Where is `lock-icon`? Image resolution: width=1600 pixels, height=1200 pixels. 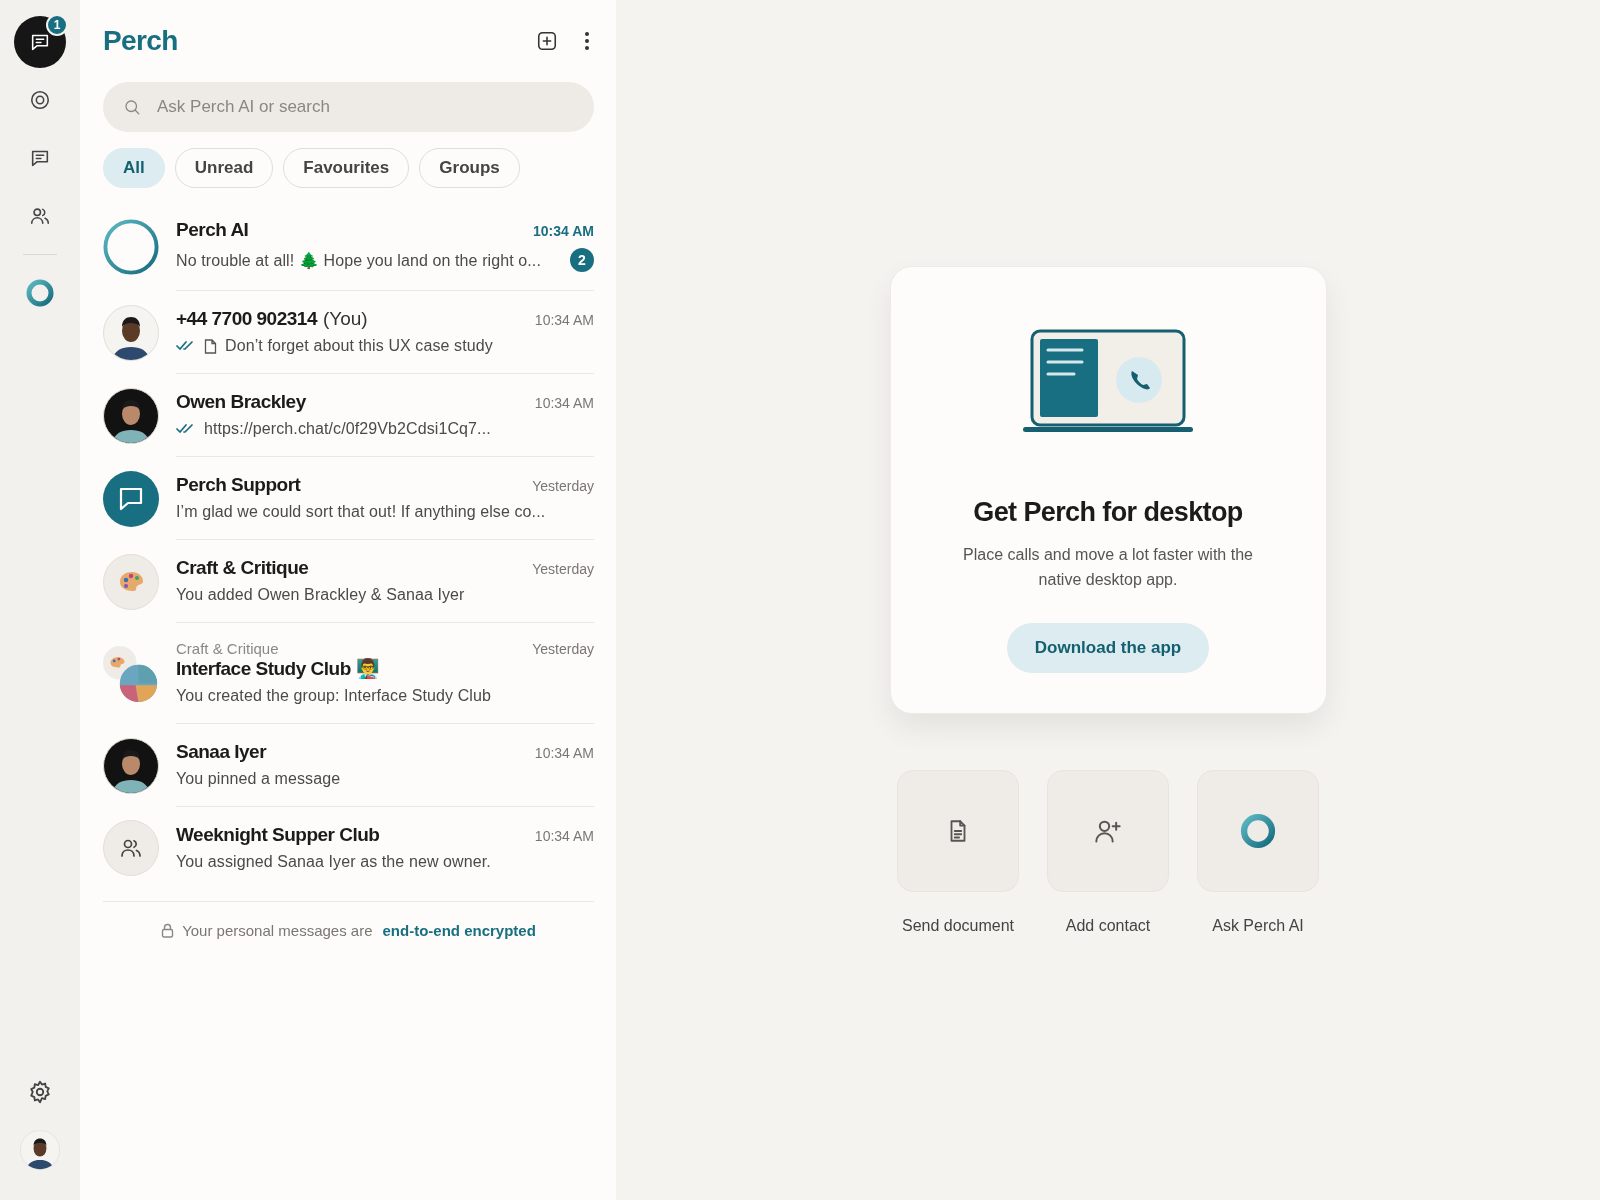 lock-icon is located at coordinates (168, 930).